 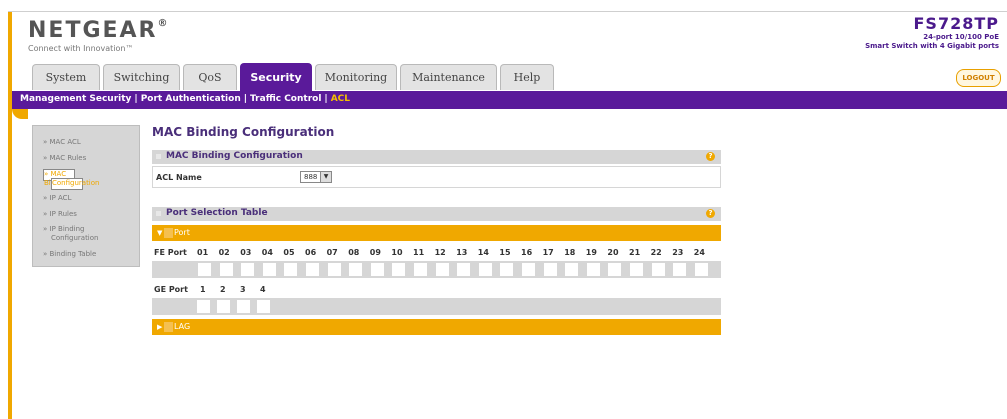 What do you see at coordinates (436, 177) in the screenshot?
I see `acl-name-row: ACL Name 888 ▼` at bounding box center [436, 177].